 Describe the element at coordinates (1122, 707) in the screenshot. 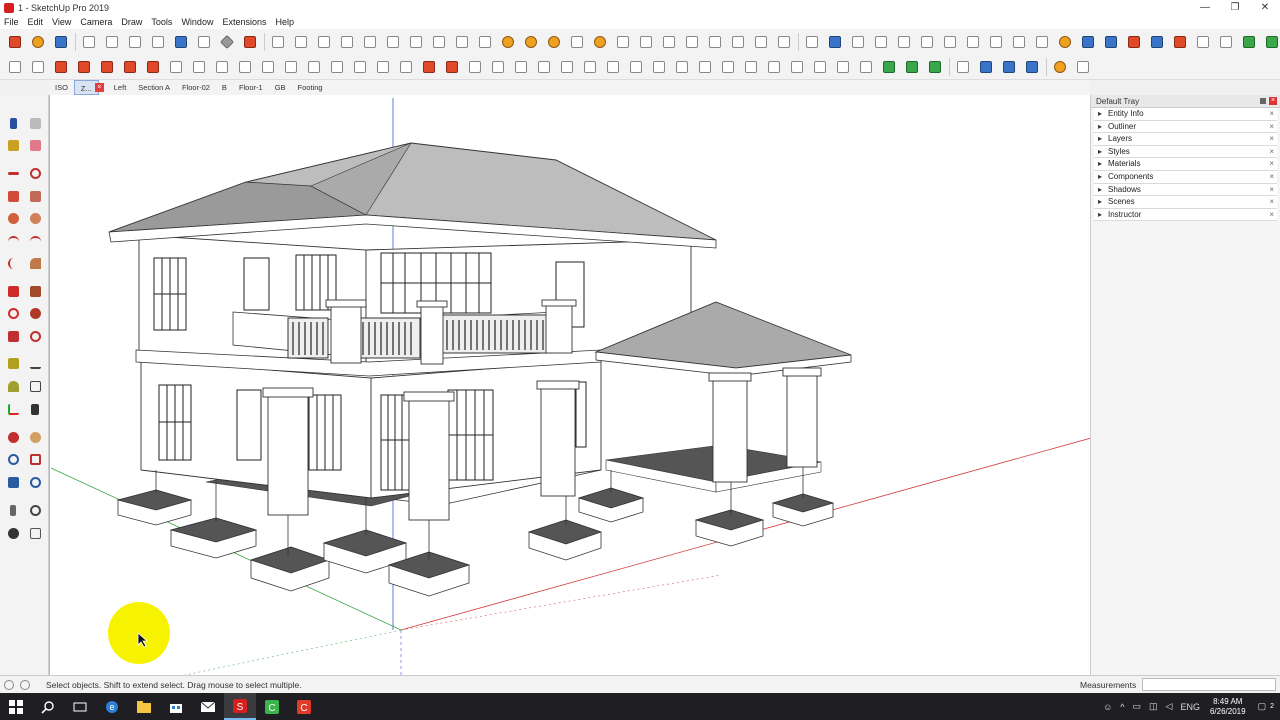

I see `chevron-up-icon: ^` at that location.